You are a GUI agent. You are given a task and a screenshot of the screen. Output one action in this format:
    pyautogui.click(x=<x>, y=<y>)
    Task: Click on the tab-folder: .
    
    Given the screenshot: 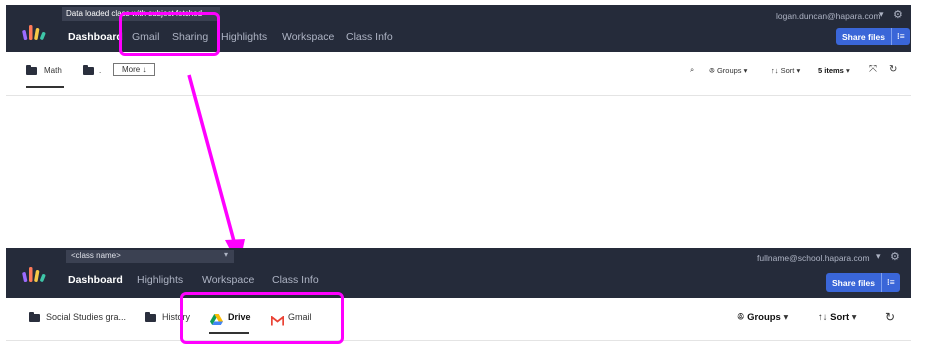 What is the action you would take?
    pyautogui.click(x=100, y=70)
    